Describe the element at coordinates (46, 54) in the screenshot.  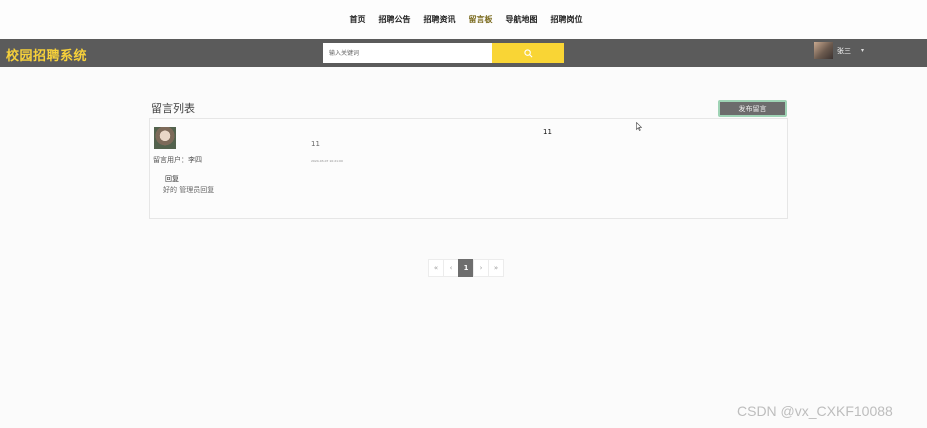
I see `brand-title: 校园招聘系统` at that location.